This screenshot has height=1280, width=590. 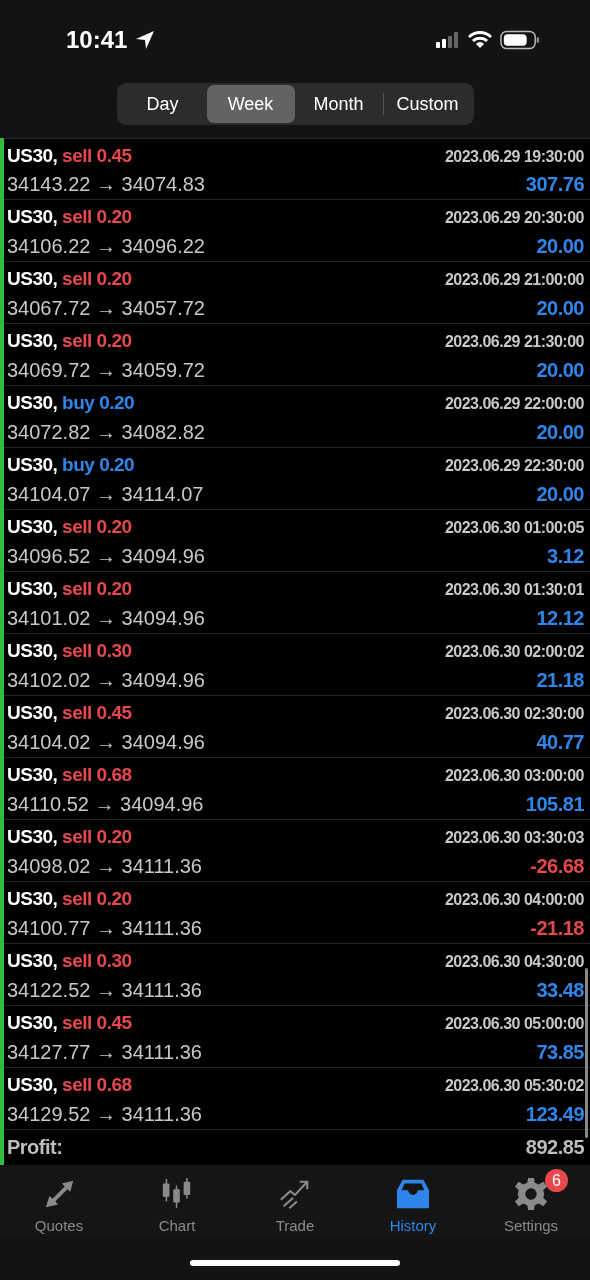 What do you see at coordinates (104, 928) in the screenshot?
I see `trade-prices: 34100.77 → 34111.36` at bounding box center [104, 928].